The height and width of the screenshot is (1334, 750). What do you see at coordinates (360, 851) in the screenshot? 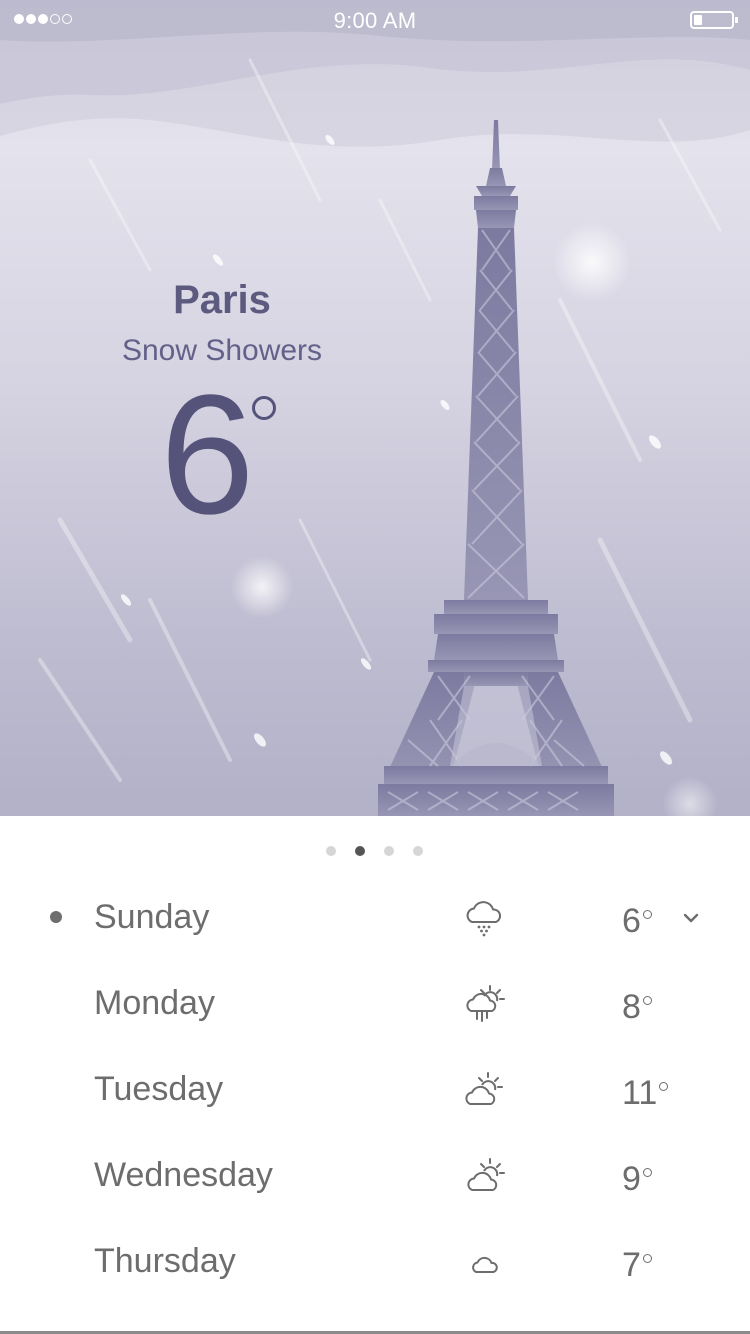
I see `page-dot-active` at bounding box center [360, 851].